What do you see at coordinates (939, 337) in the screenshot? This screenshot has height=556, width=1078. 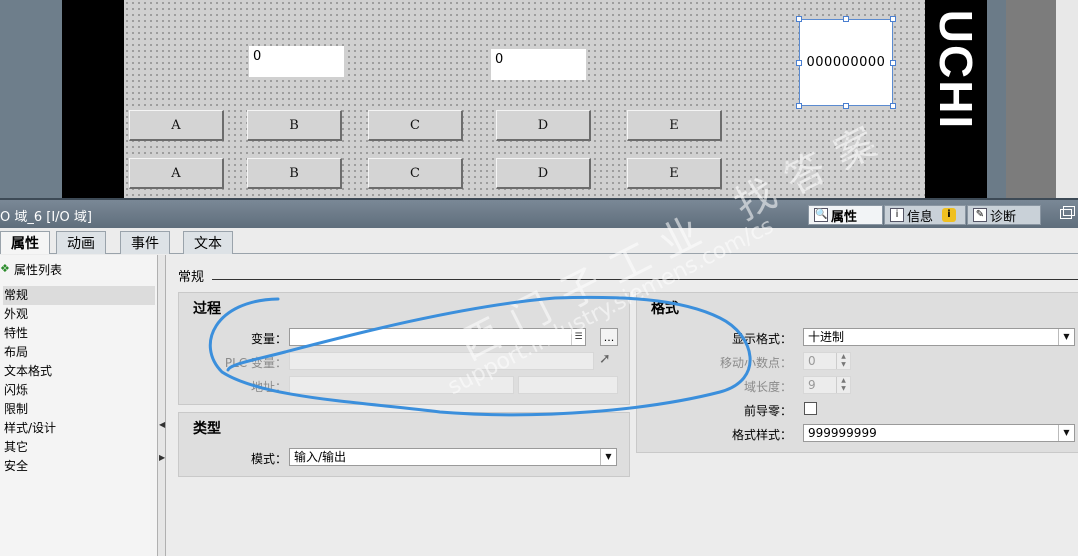 I see `display-format-dropdown: 十进制 ▼` at bounding box center [939, 337].